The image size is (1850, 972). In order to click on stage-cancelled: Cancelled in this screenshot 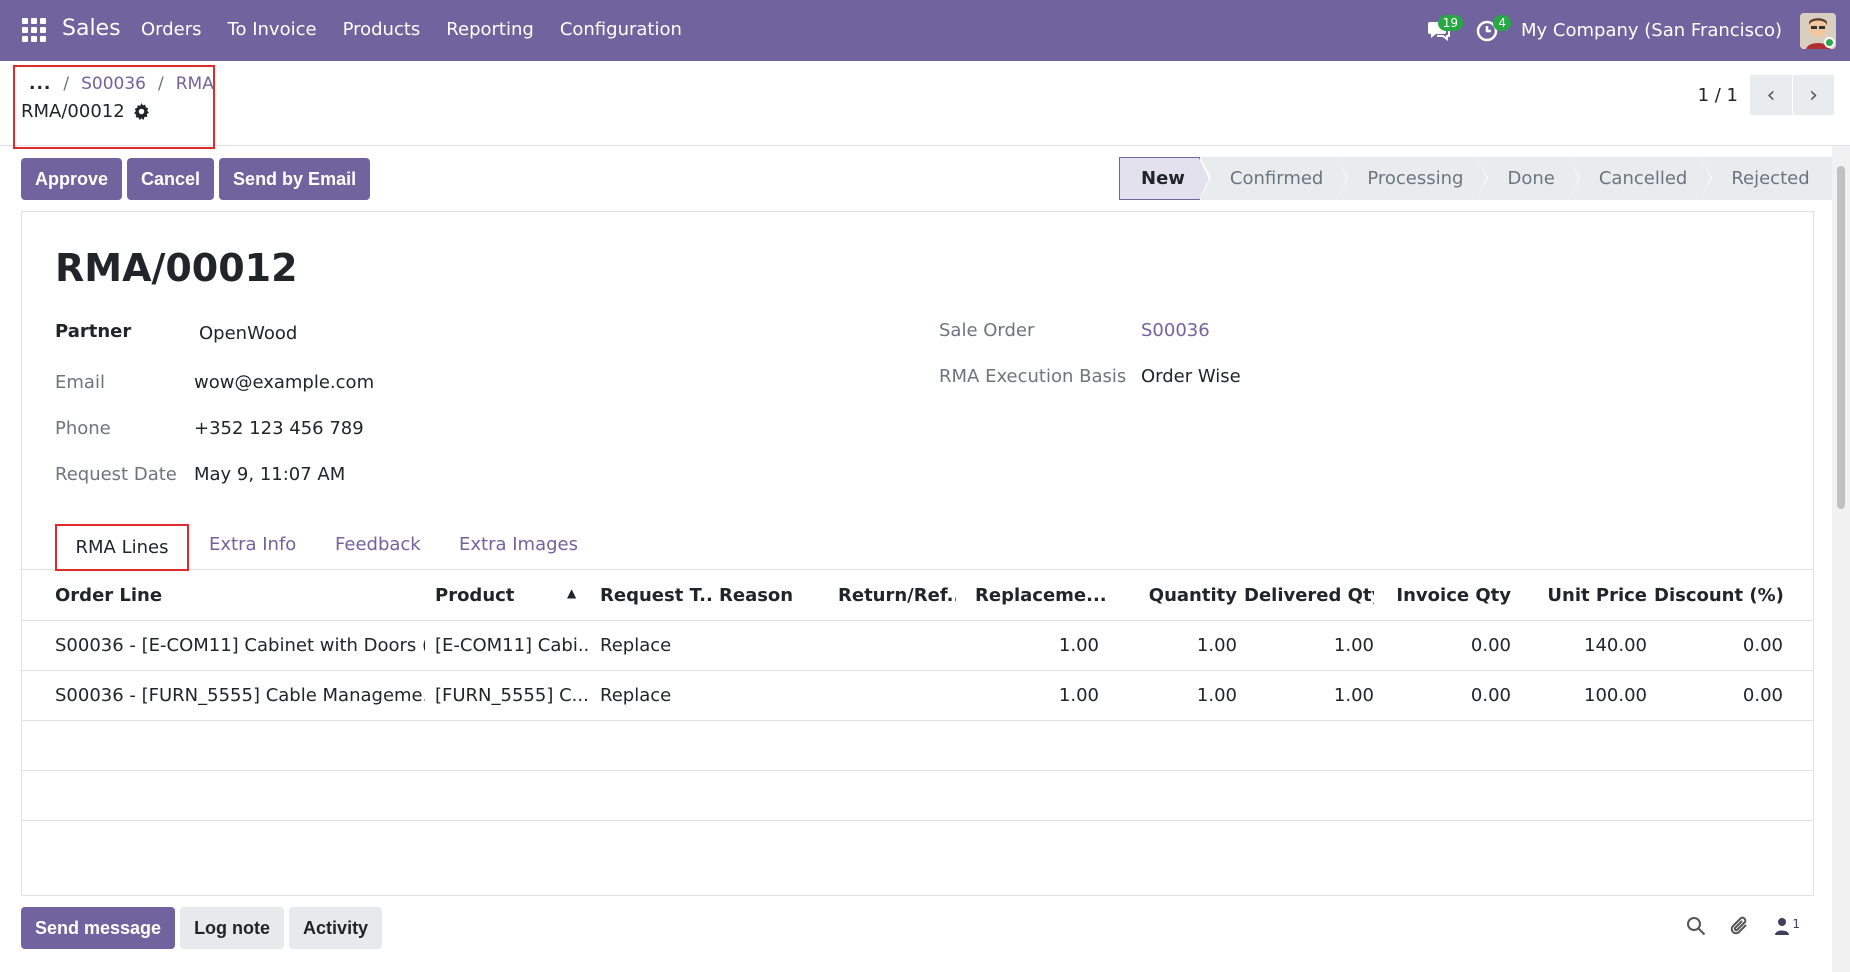, I will do `click(1640, 178)`.